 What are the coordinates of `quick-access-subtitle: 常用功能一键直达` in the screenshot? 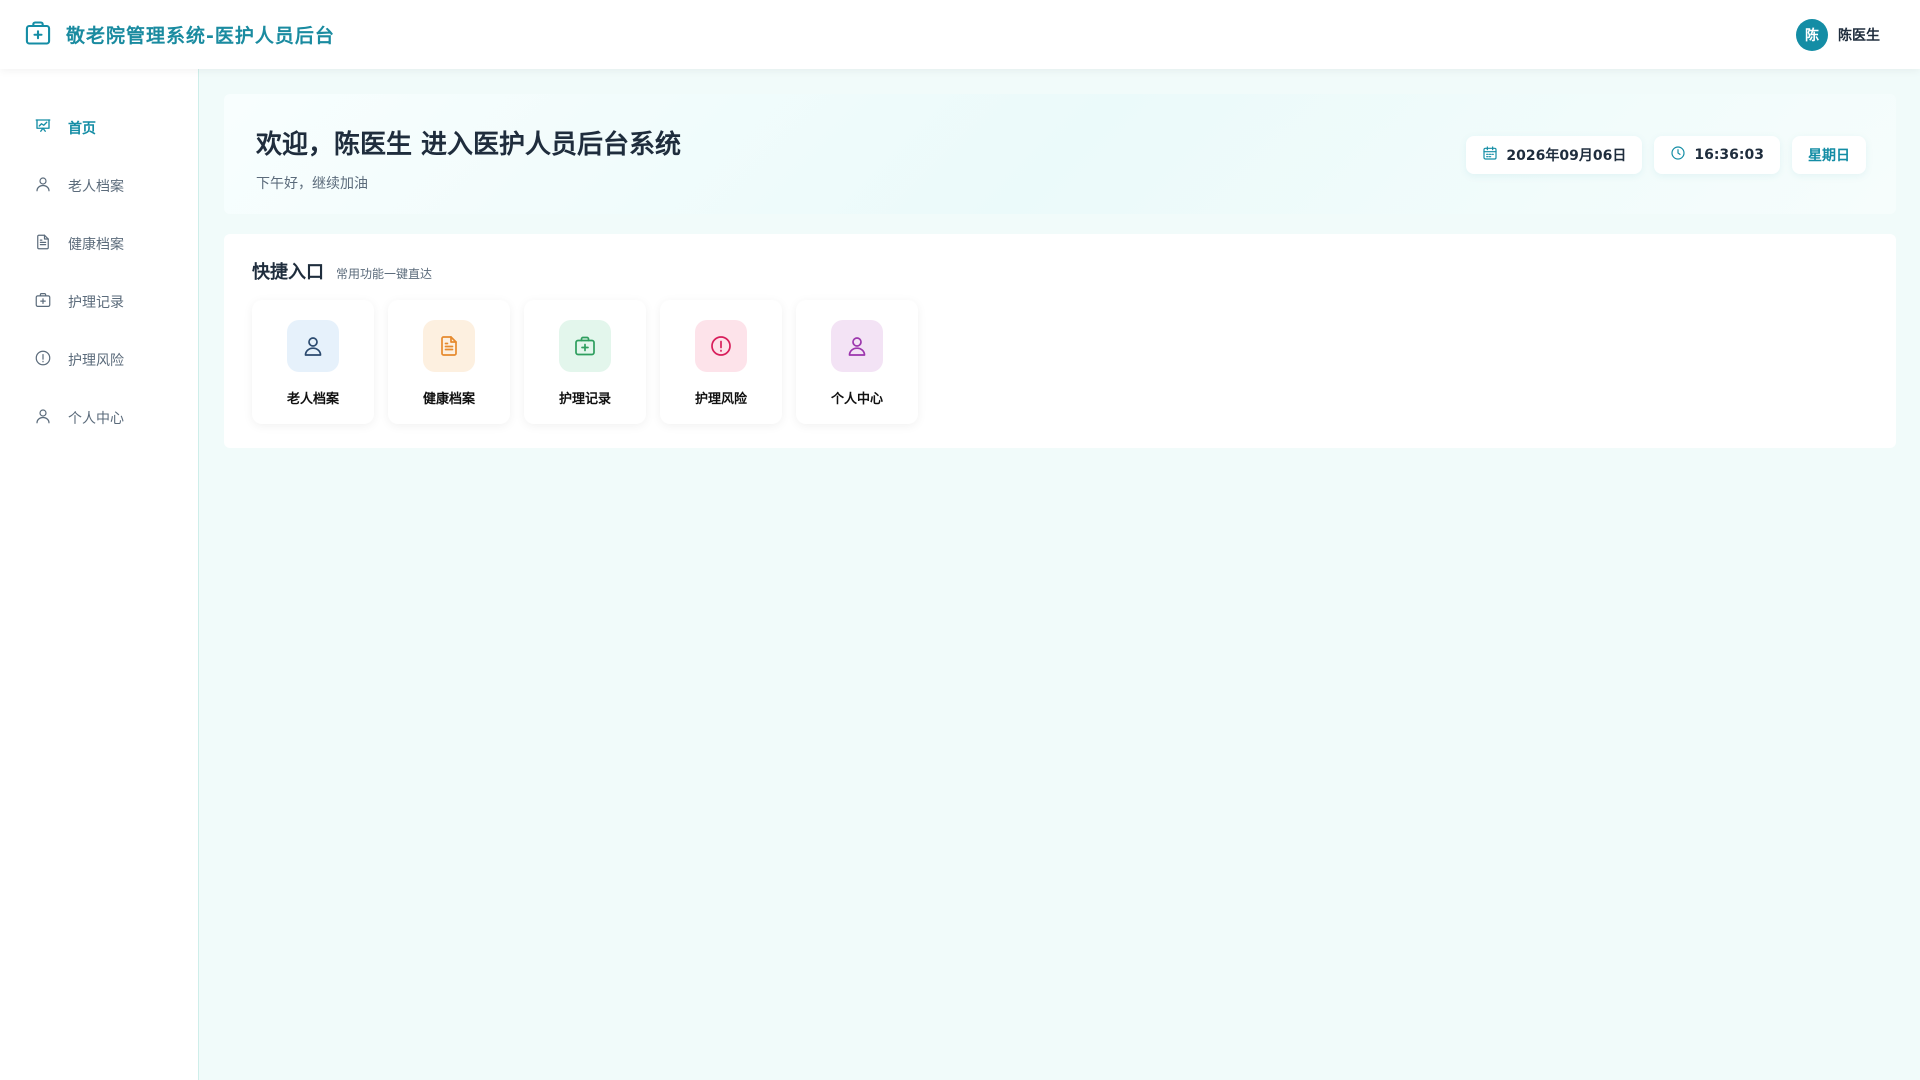 It's located at (384, 274).